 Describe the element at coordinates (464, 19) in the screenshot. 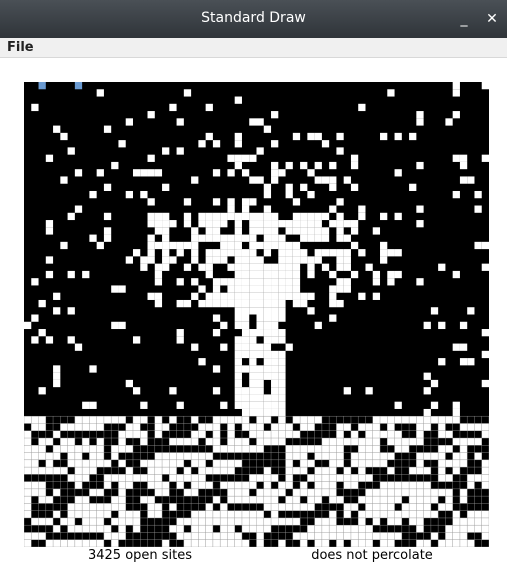

I see `minimize-button: _` at that location.